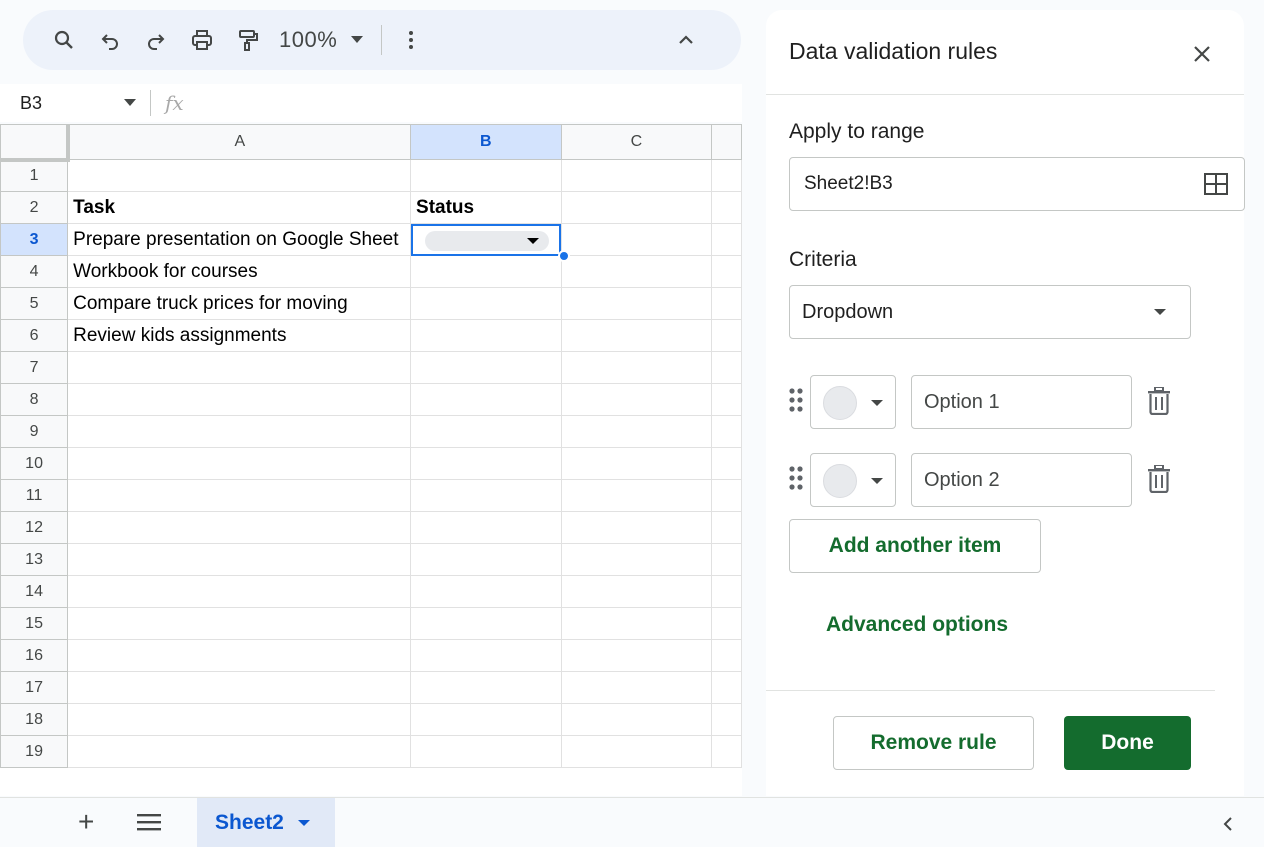  What do you see at coordinates (34, 623) in the screenshot?
I see `row-header: 15` at bounding box center [34, 623].